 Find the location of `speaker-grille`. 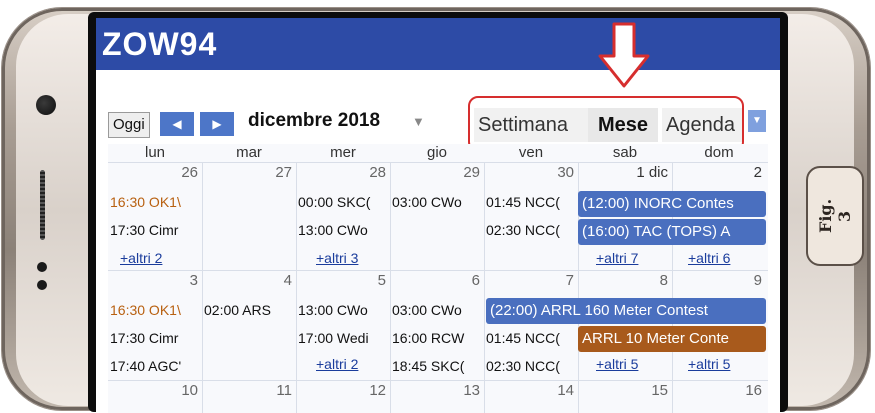

speaker-grille is located at coordinates (42, 205).